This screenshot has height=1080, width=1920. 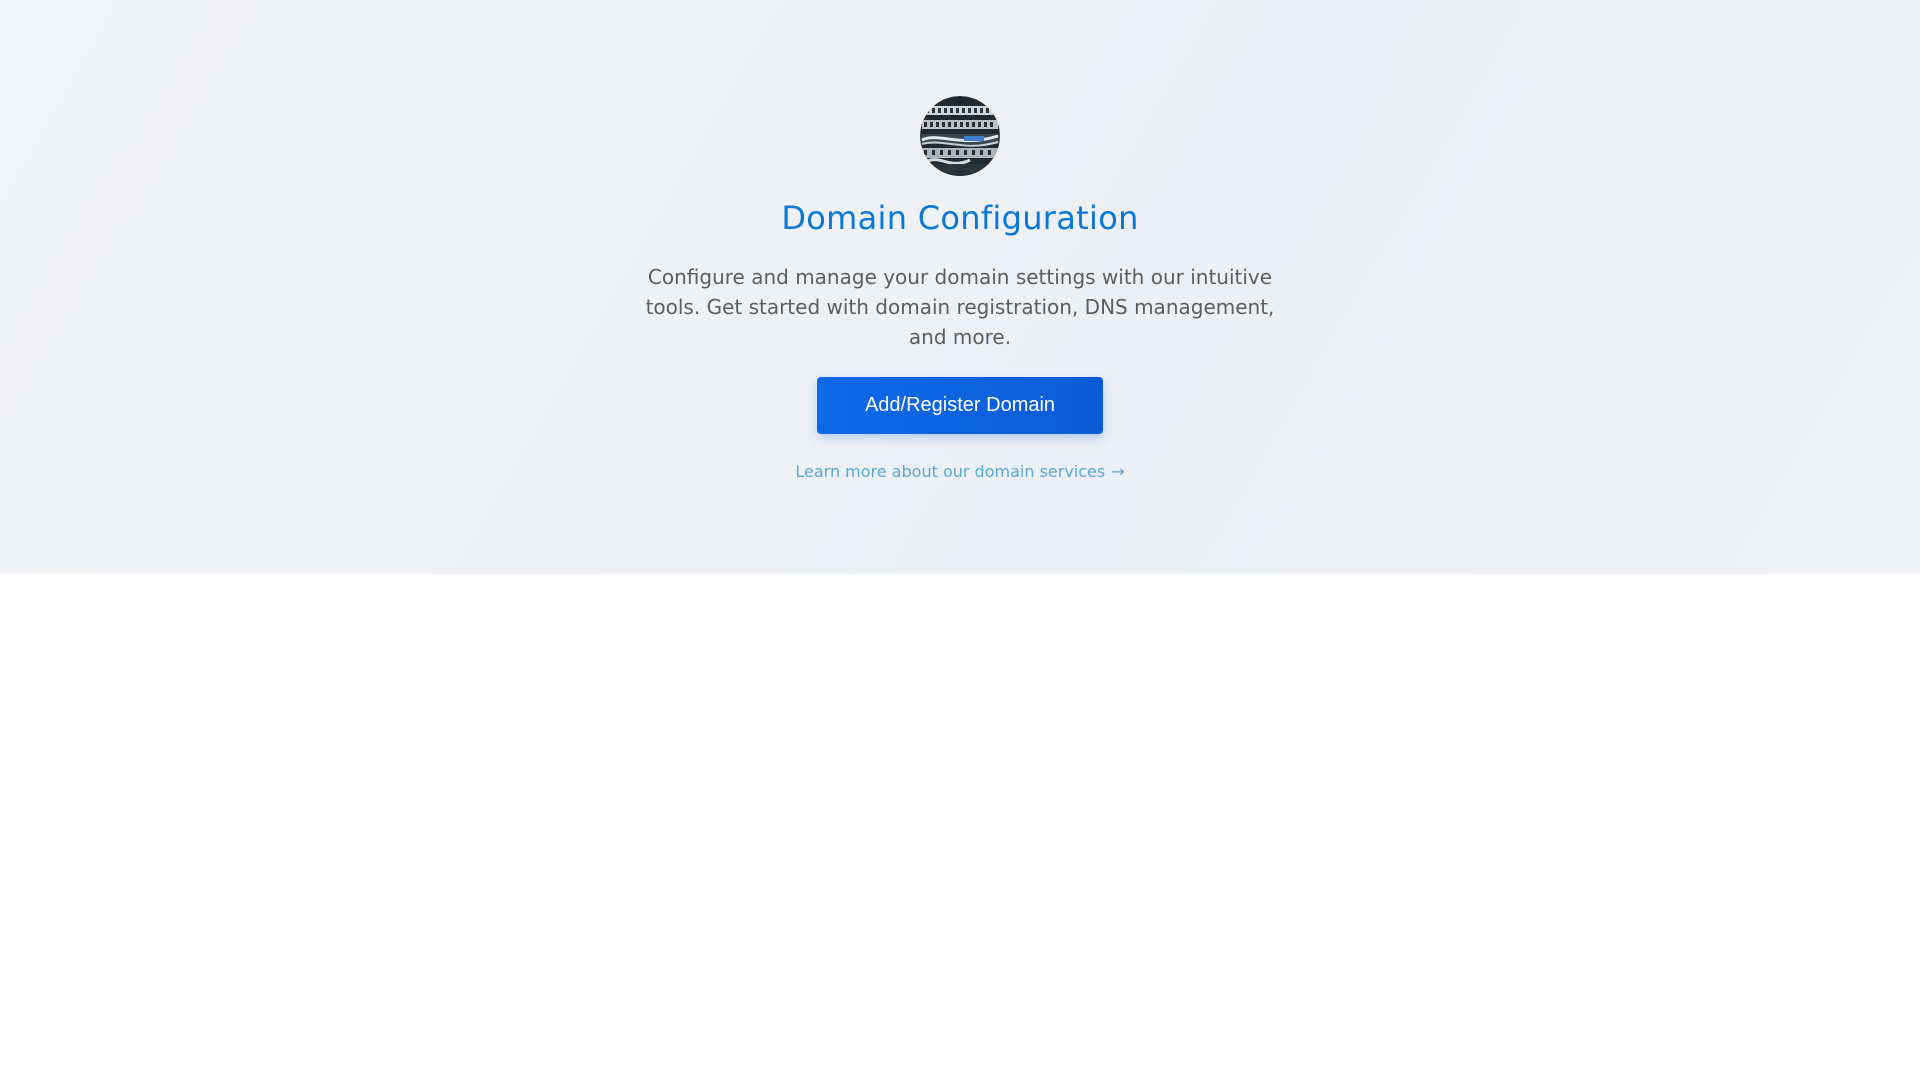 What do you see at coordinates (950, 471) in the screenshot?
I see `learn-more-label: Learn more about our domain services` at bounding box center [950, 471].